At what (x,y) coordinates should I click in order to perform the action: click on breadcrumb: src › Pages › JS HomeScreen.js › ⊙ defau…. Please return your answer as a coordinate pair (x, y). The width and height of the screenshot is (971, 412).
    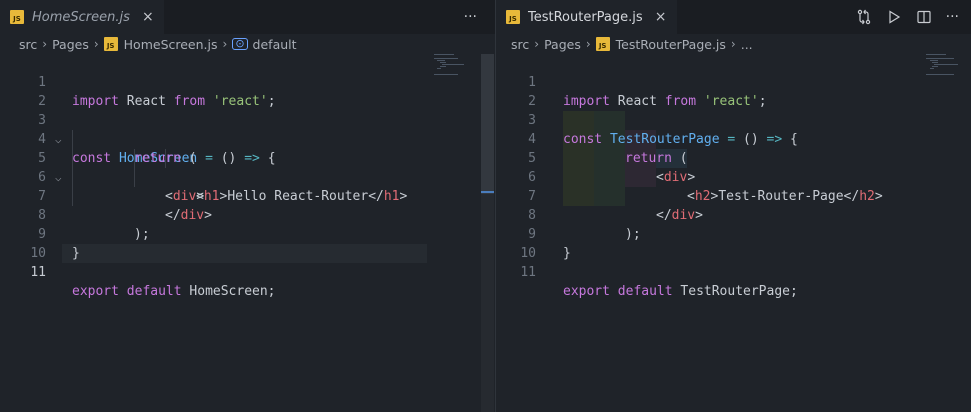
    Looking at the image, I should click on (247, 44).